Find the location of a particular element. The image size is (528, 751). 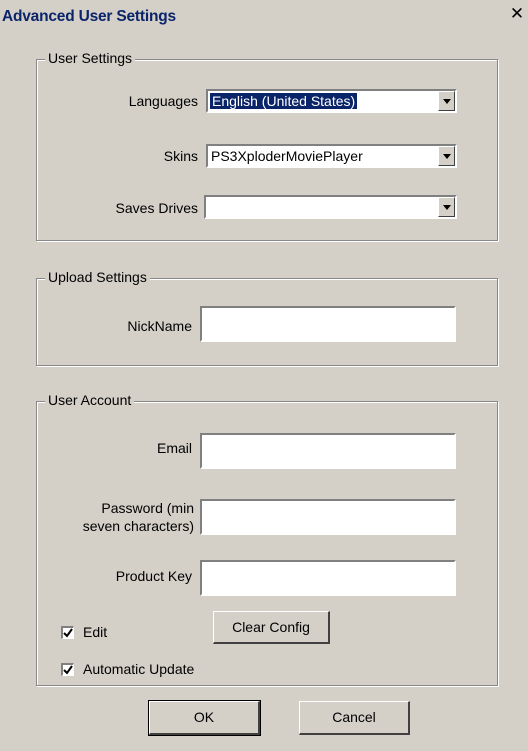

ok-button: OK is located at coordinates (204, 718).